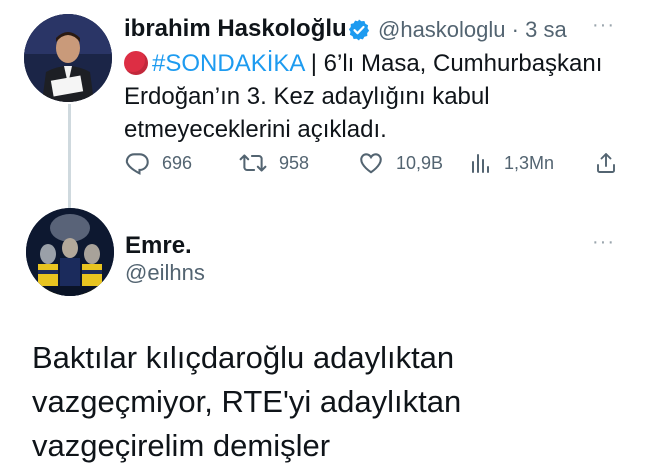  Describe the element at coordinates (371, 163) in the screenshot. I see `like-icon` at that location.